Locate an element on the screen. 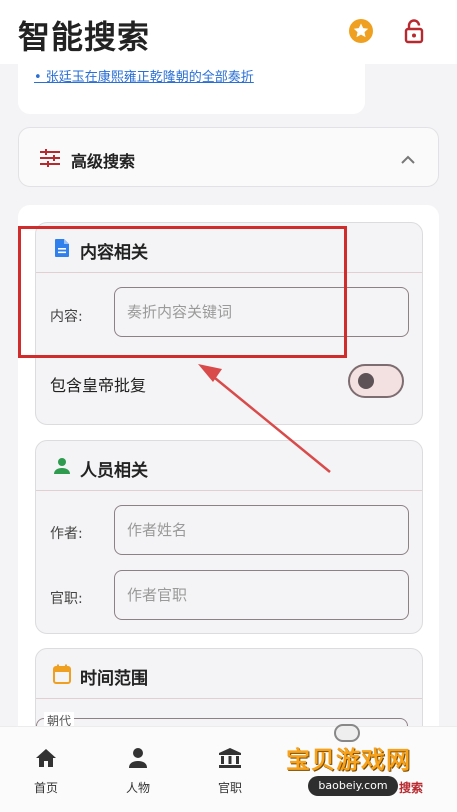  author-input is located at coordinates (261, 530).